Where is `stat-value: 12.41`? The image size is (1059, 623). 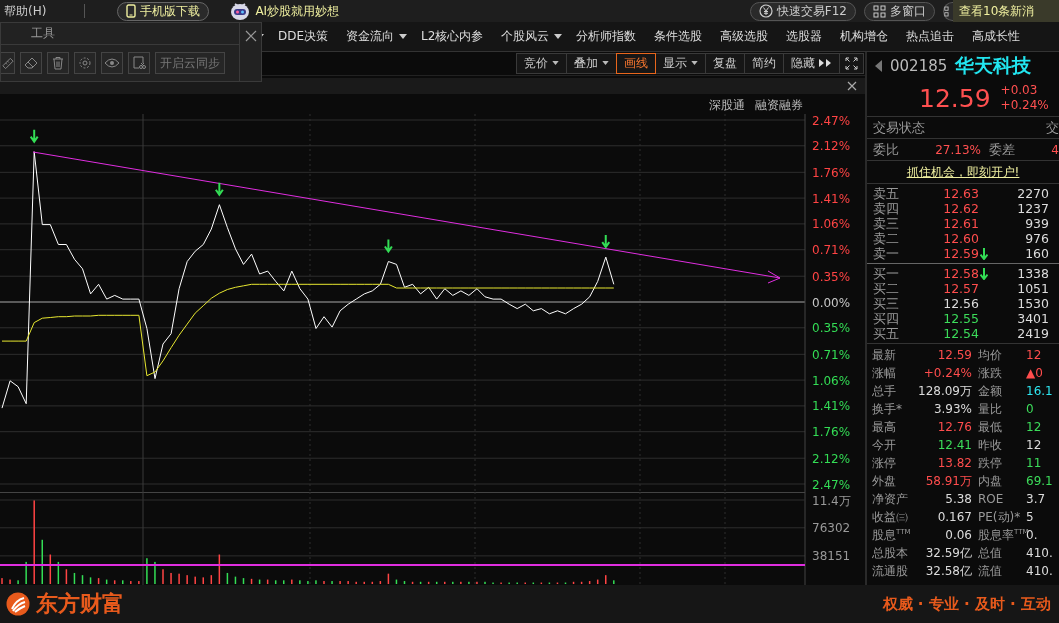
stat-value: 12.41 is located at coordinates (954, 445).